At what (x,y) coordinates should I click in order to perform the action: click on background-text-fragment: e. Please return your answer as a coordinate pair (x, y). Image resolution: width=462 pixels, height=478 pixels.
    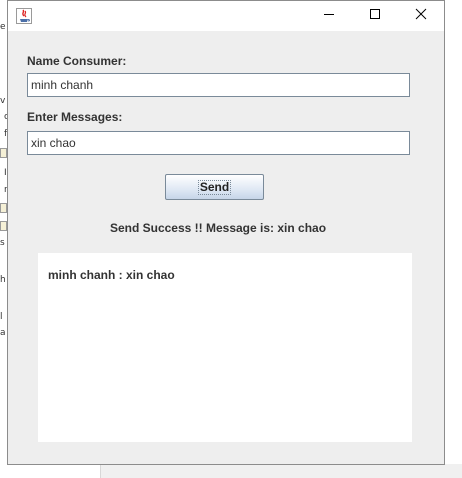
    Looking at the image, I should click on (3, 27).